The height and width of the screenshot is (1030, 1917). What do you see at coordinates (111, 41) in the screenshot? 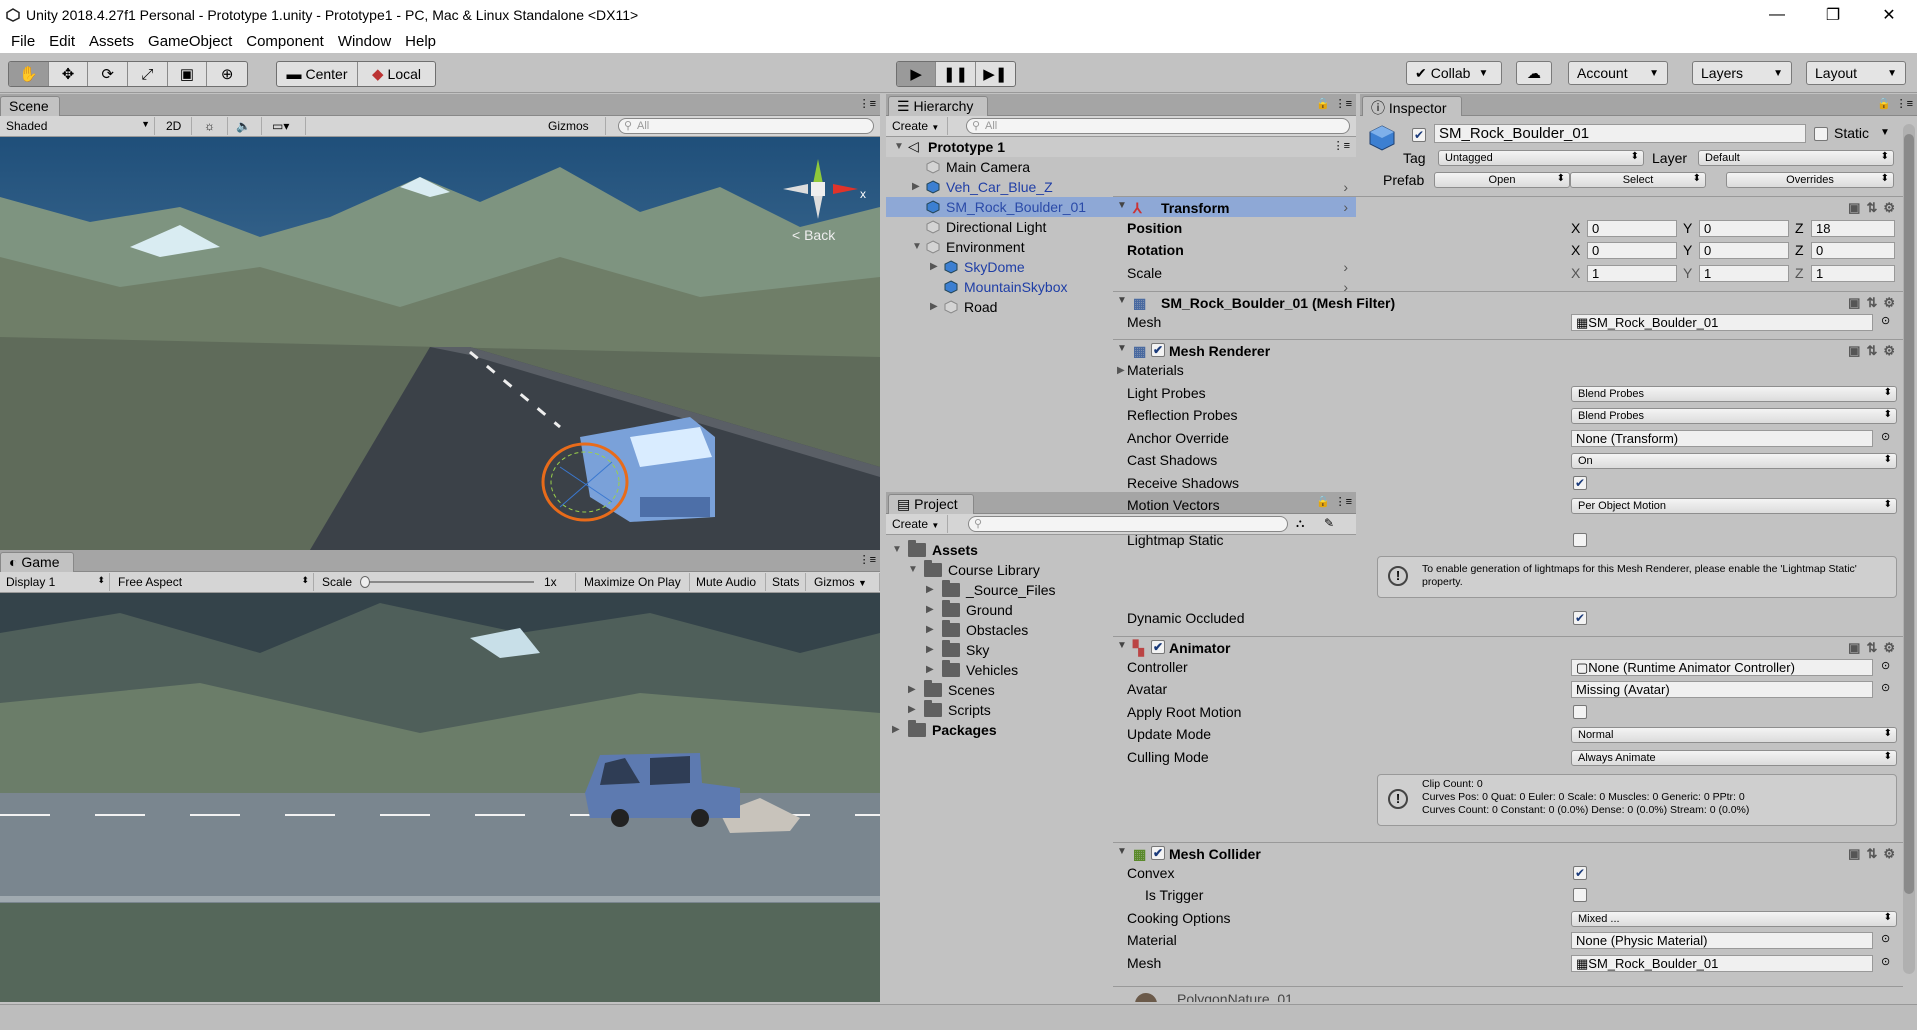
I see `menu-assets: Assets` at bounding box center [111, 41].